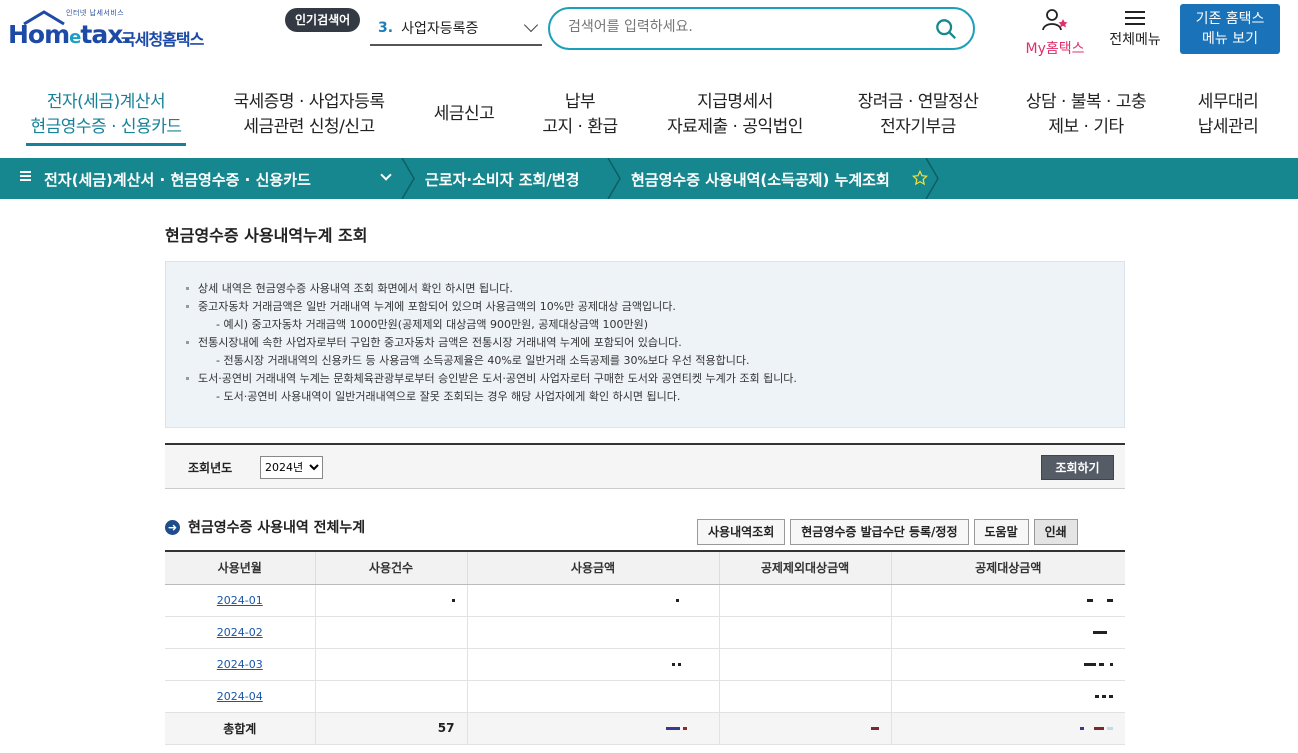 This screenshot has height=753, width=1298. I want to click on action-buttons: 사용내역조회 현금영수증 발급수단 등록/정정 도움말 인쇄, so click(887, 532).